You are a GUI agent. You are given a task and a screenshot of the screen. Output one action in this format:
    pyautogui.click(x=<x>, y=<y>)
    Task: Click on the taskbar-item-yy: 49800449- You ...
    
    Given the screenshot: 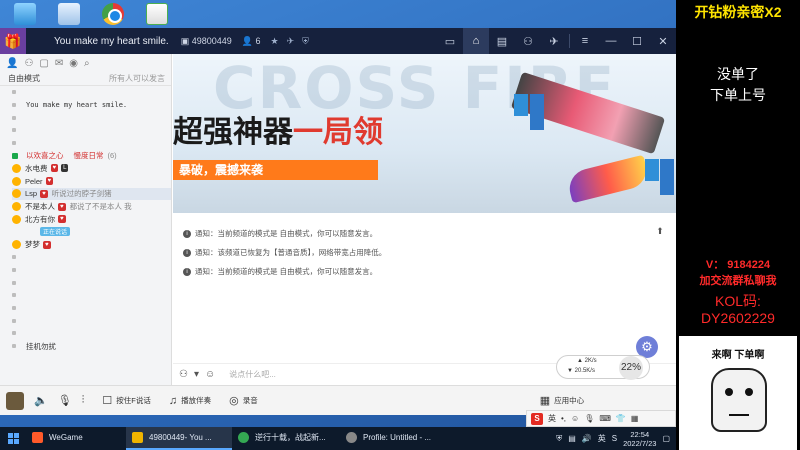 What is the action you would take?
    pyautogui.click(x=179, y=438)
    